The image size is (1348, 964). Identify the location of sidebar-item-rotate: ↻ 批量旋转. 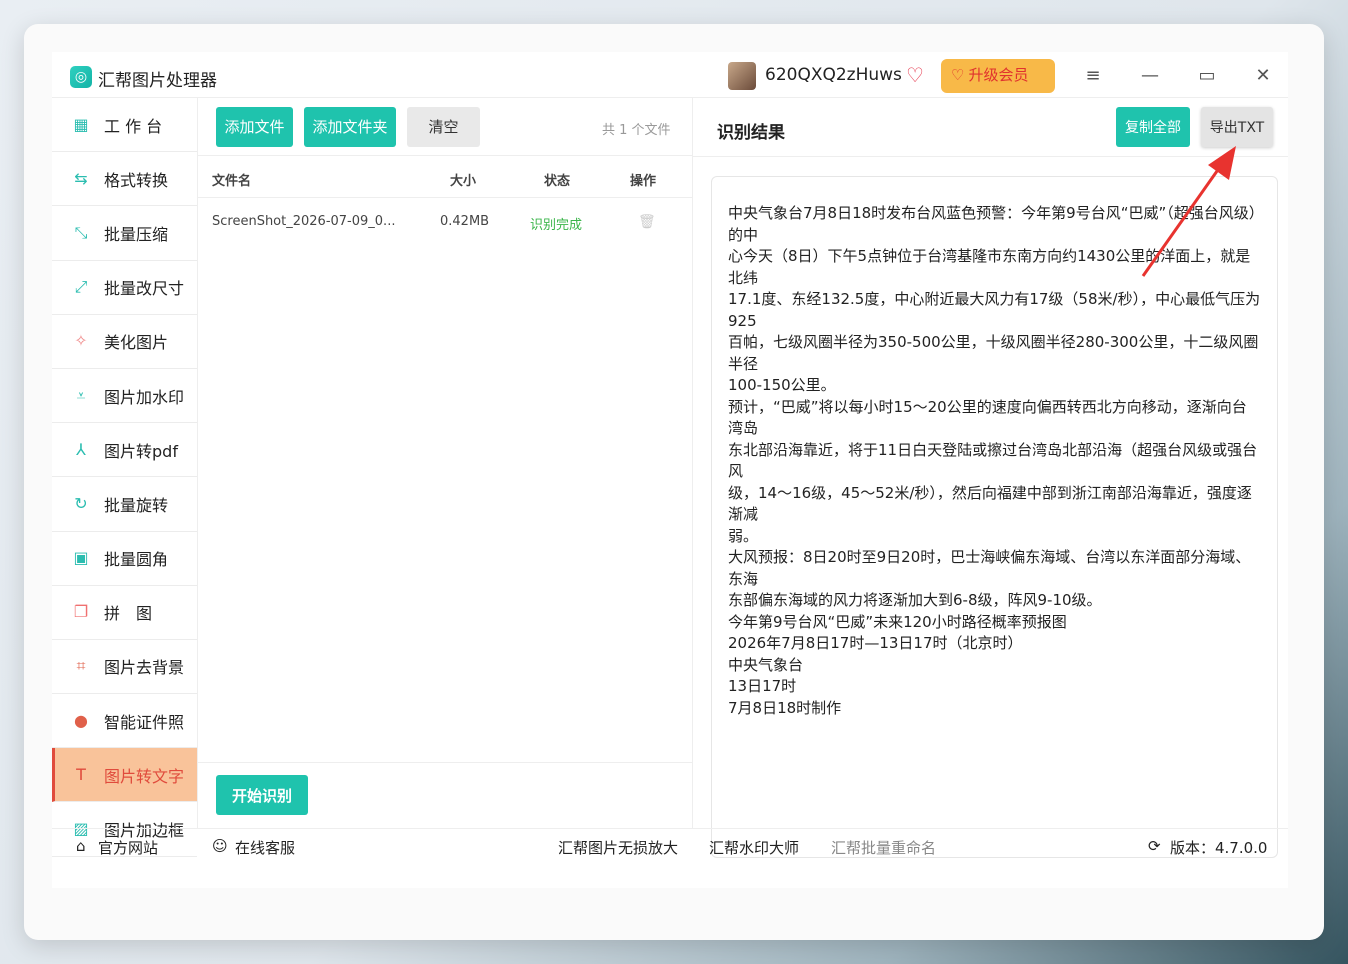
(124, 504).